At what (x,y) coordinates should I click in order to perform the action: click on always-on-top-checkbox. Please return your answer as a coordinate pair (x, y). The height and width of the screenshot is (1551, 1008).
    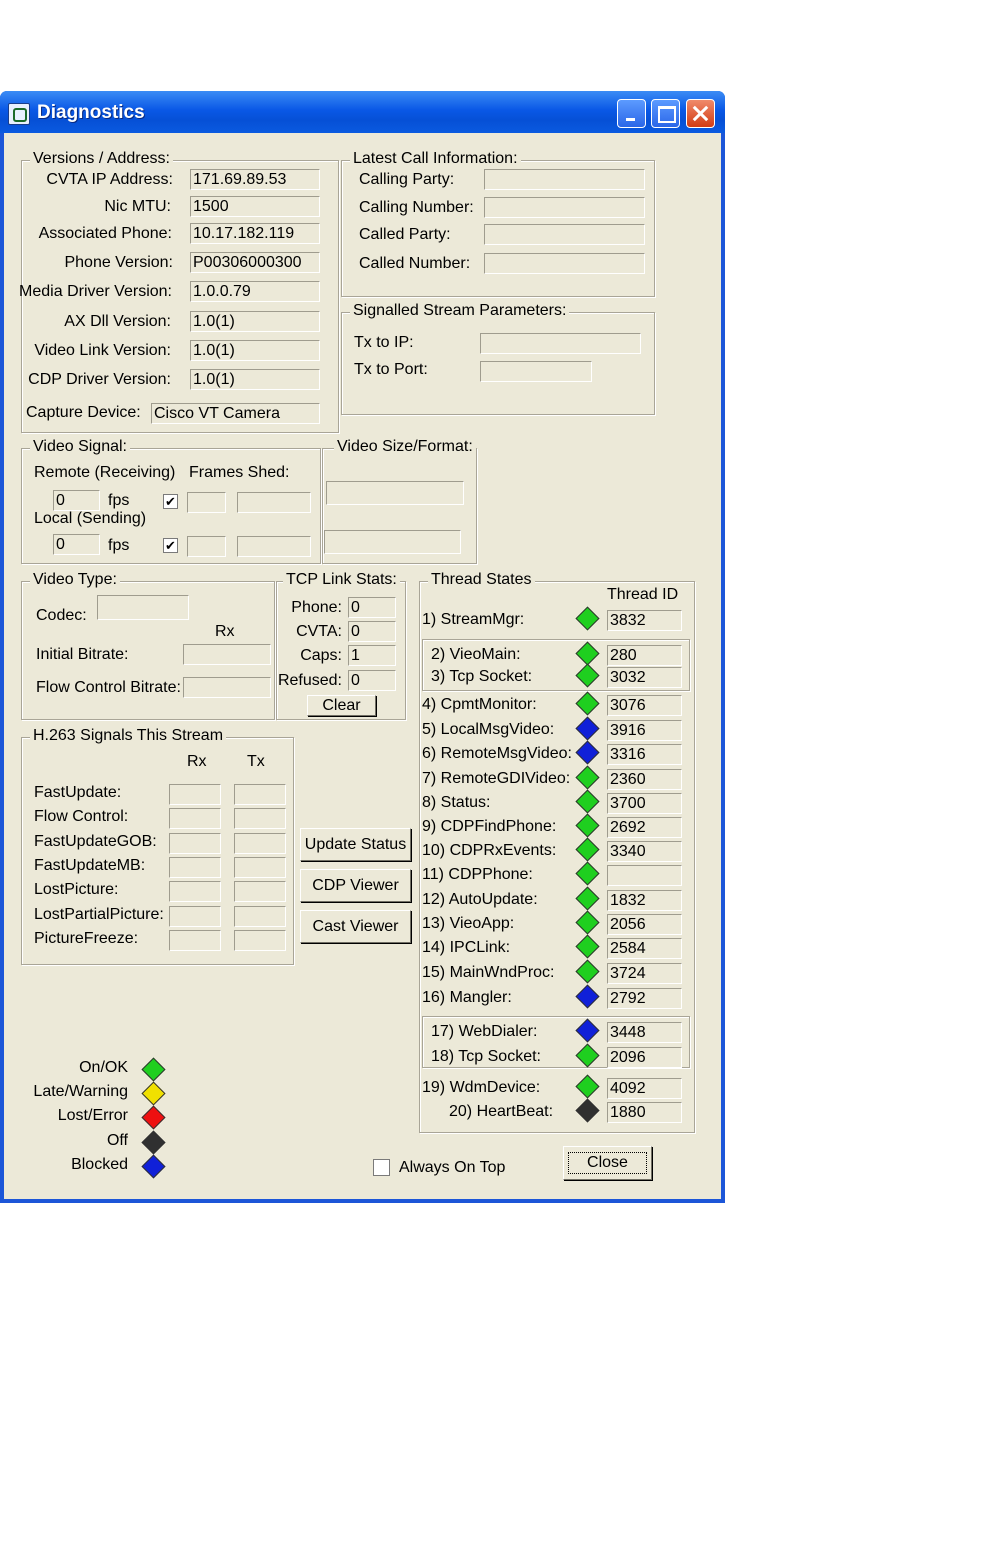
    Looking at the image, I should click on (381, 1167).